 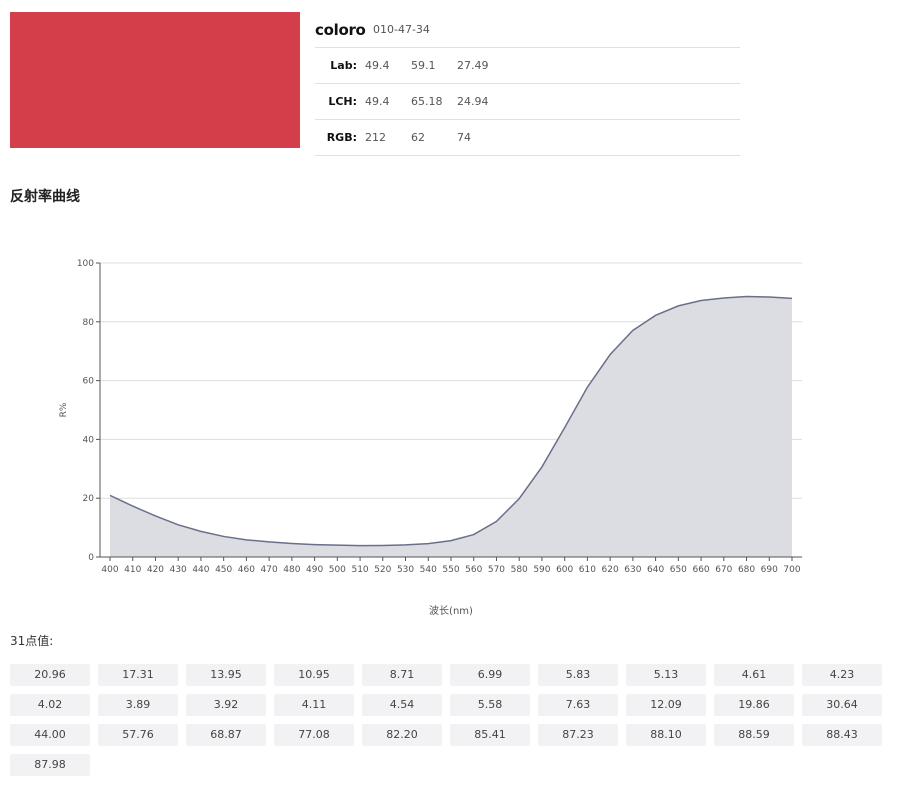 I want to click on point-value-cell: 4.23, so click(x=842, y=675).